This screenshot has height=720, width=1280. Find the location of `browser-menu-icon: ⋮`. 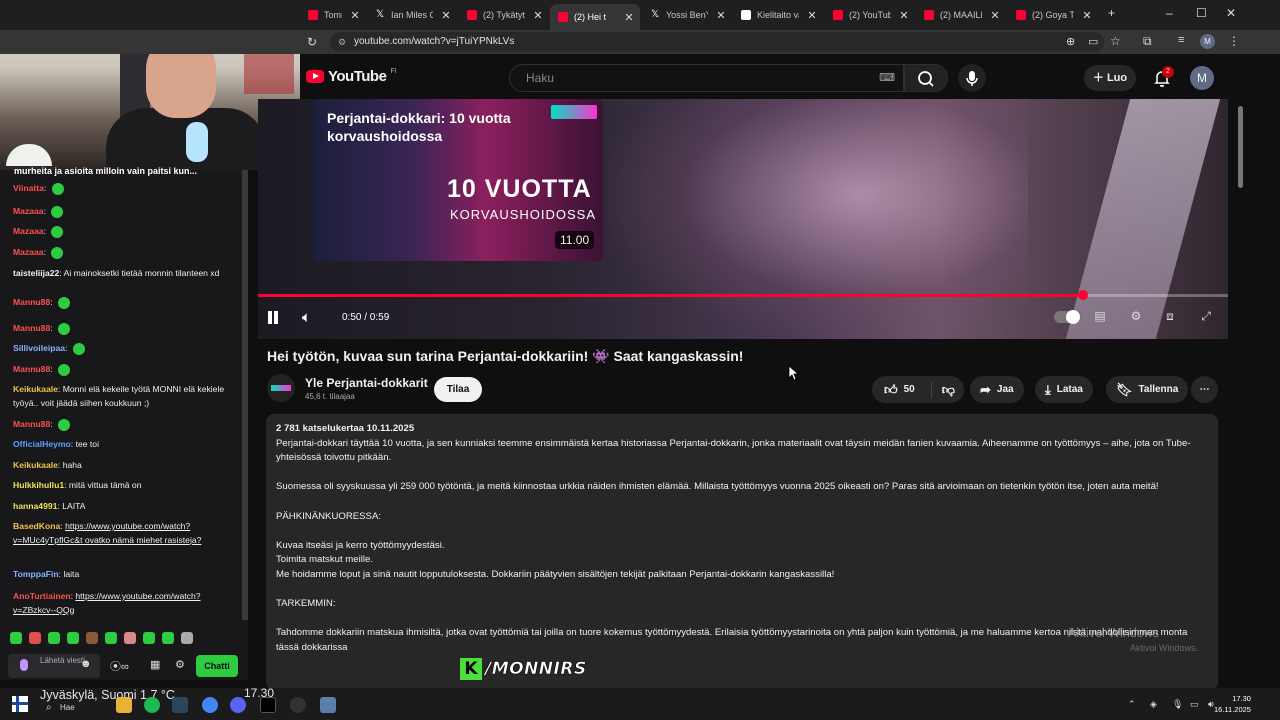

browser-menu-icon: ⋮ is located at coordinates (1234, 41).